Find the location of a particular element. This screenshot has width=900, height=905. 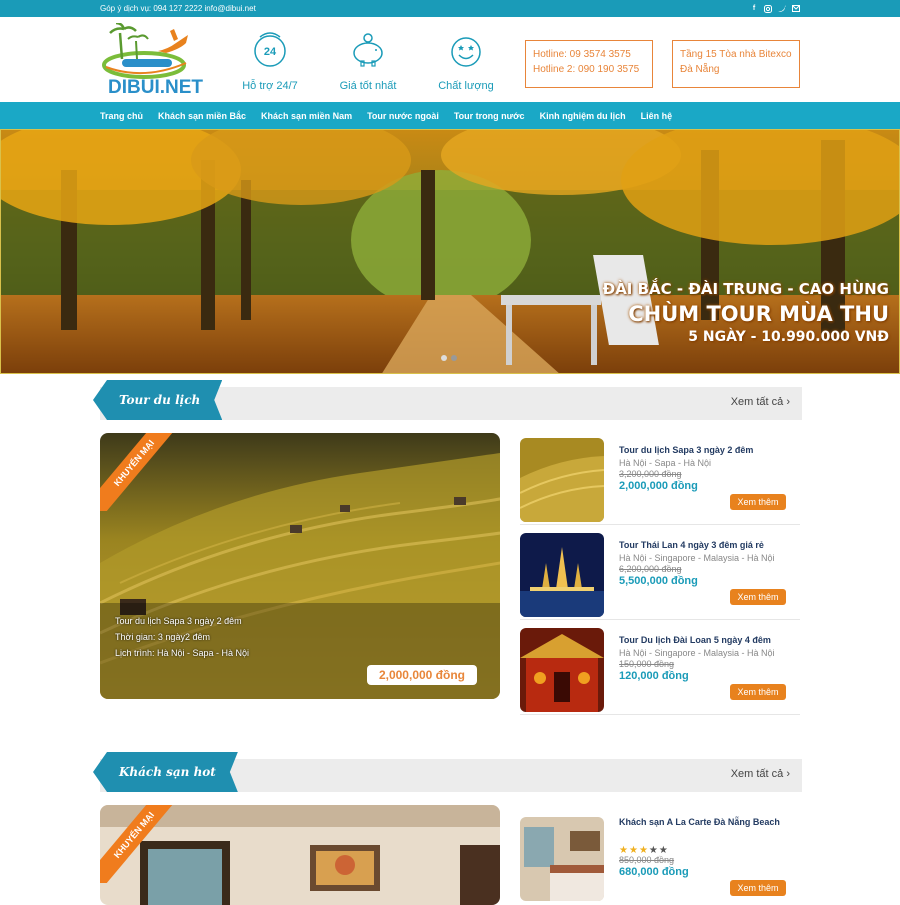

tour-price: 2,000,000 đồng is located at coordinates (658, 486).